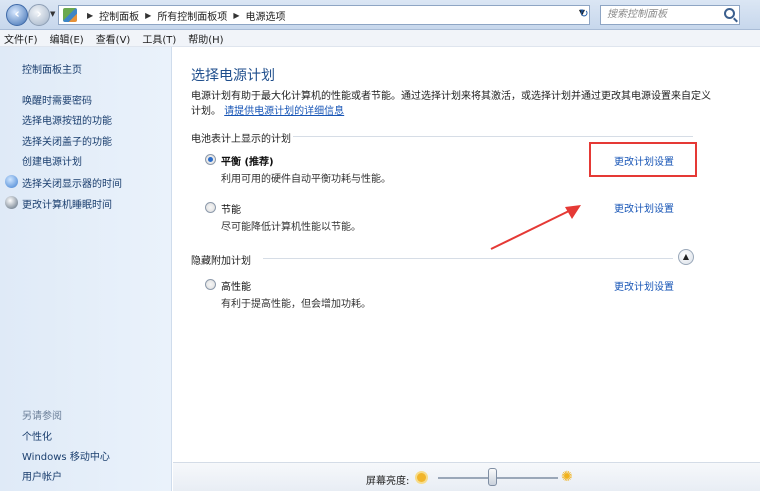 The width and height of the screenshot is (760, 491). What do you see at coordinates (729, 13) in the screenshot?
I see `search-icon` at bounding box center [729, 13].